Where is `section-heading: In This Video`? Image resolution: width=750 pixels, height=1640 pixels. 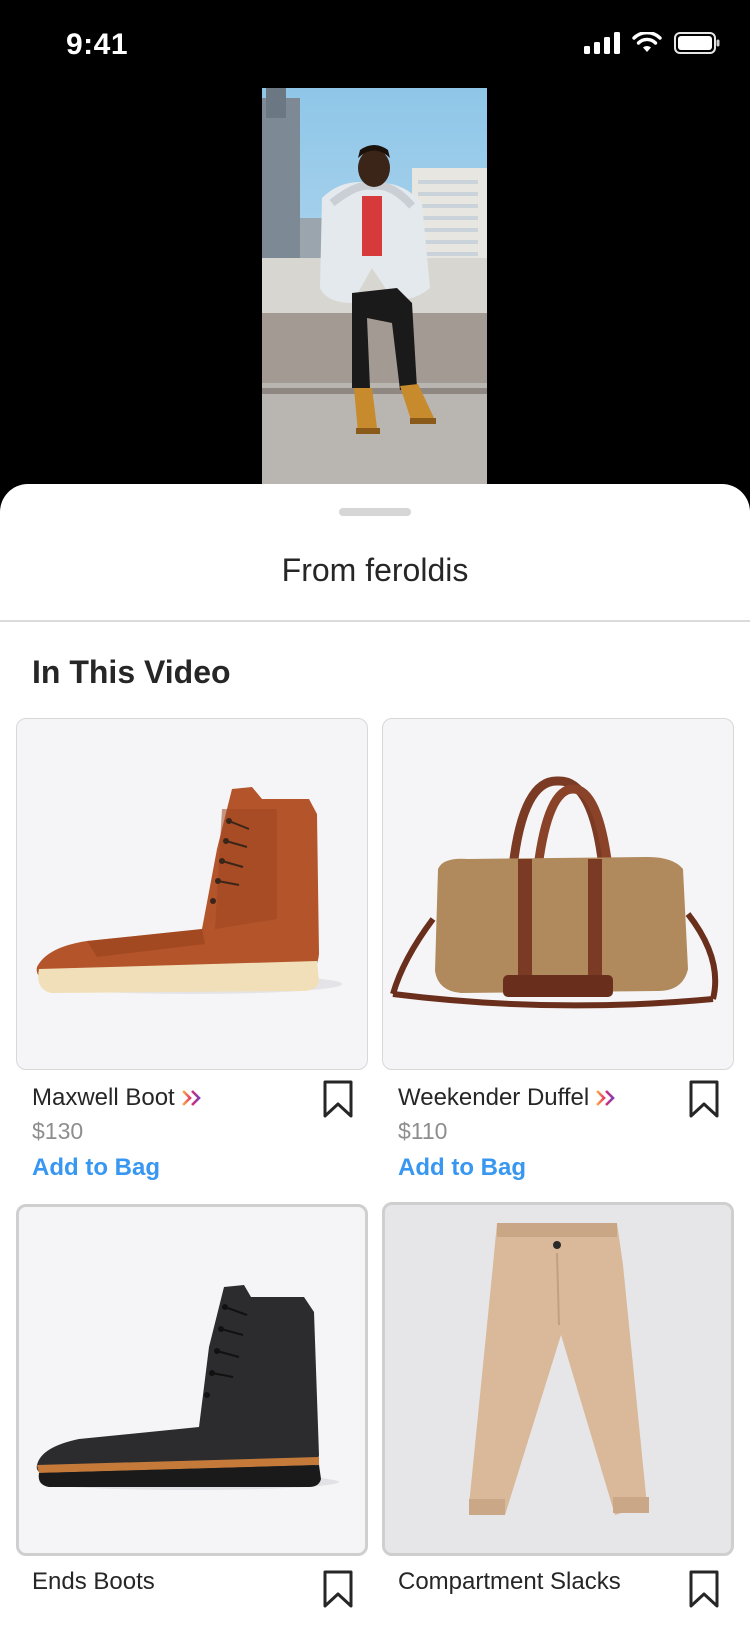 section-heading: In This Video is located at coordinates (131, 672).